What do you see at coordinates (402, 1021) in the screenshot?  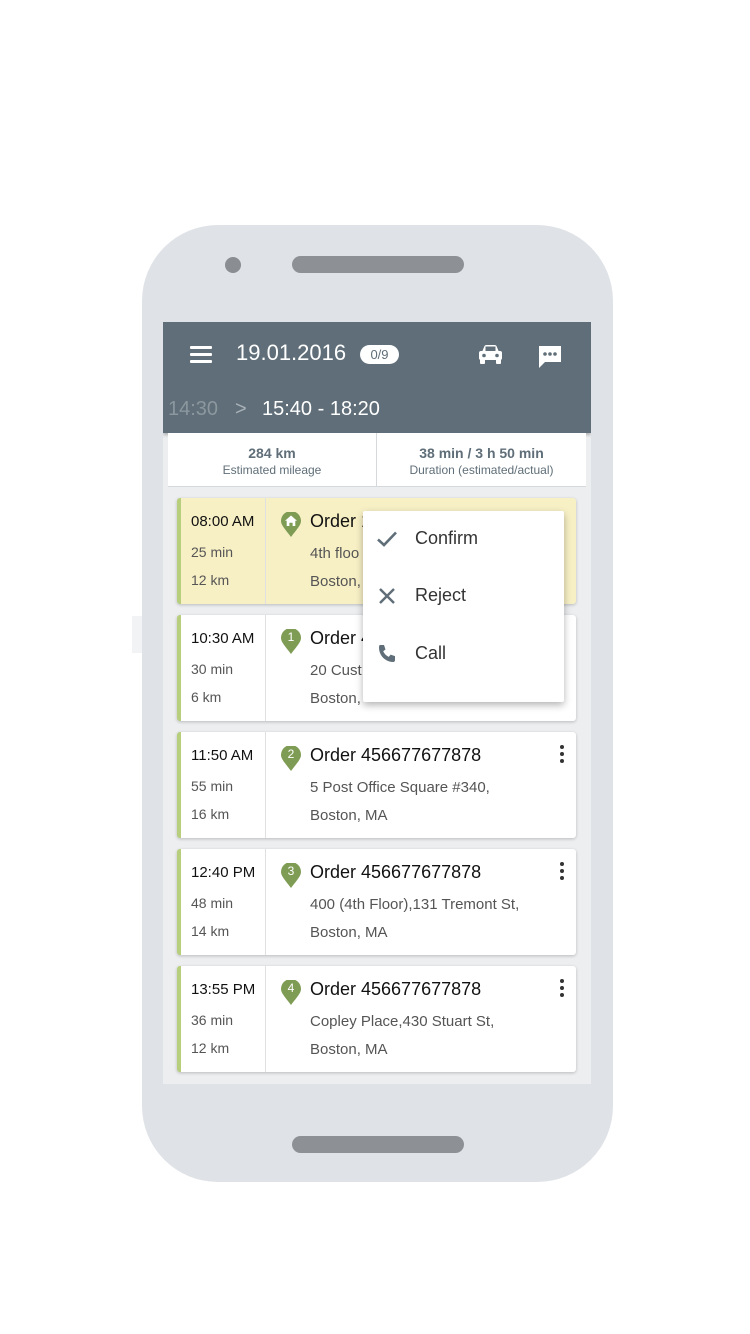 I see `address-line: Copley Place,430 Stuart St,` at bounding box center [402, 1021].